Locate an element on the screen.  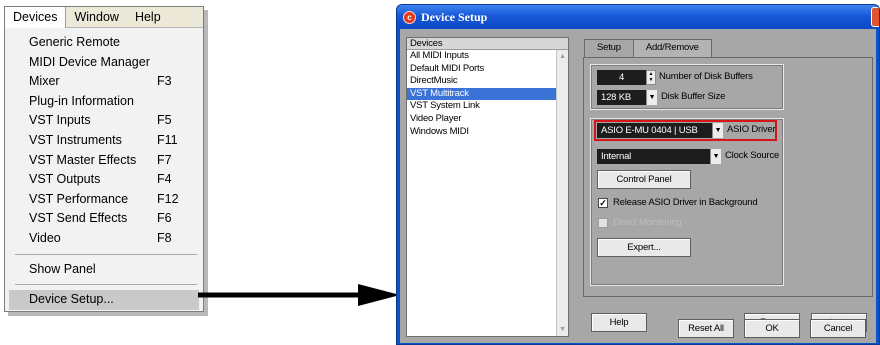
asio-driver-value: ASIO E-MU 0404 | USB is located at coordinates (649, 130).